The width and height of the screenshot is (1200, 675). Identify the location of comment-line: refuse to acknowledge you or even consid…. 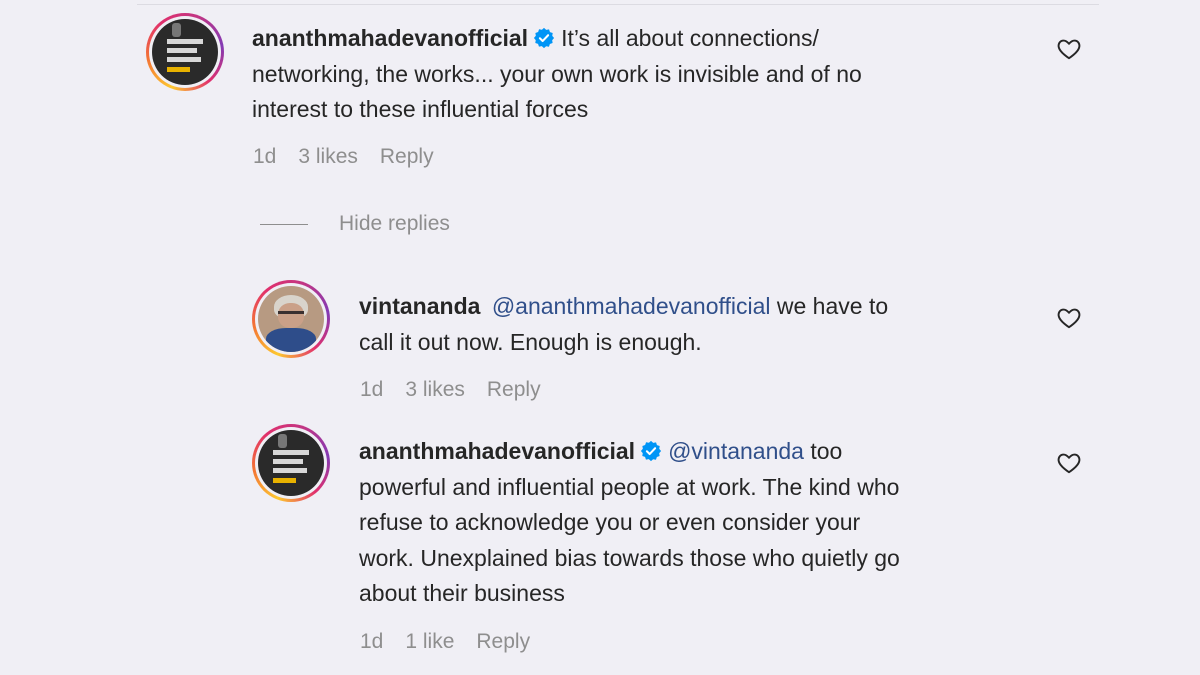
(610, 522).